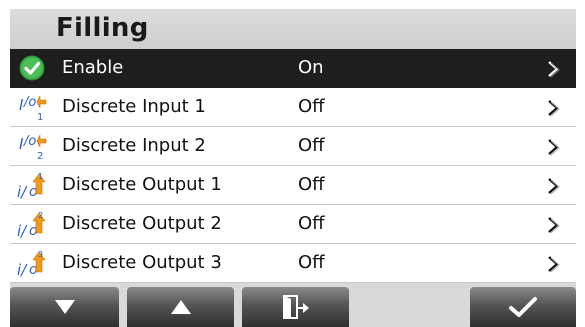 This screenshot has width=585, height=327. Describe the element at coordinates (40, 254) in the screenshot. I see `svg-text: 3` at that location.